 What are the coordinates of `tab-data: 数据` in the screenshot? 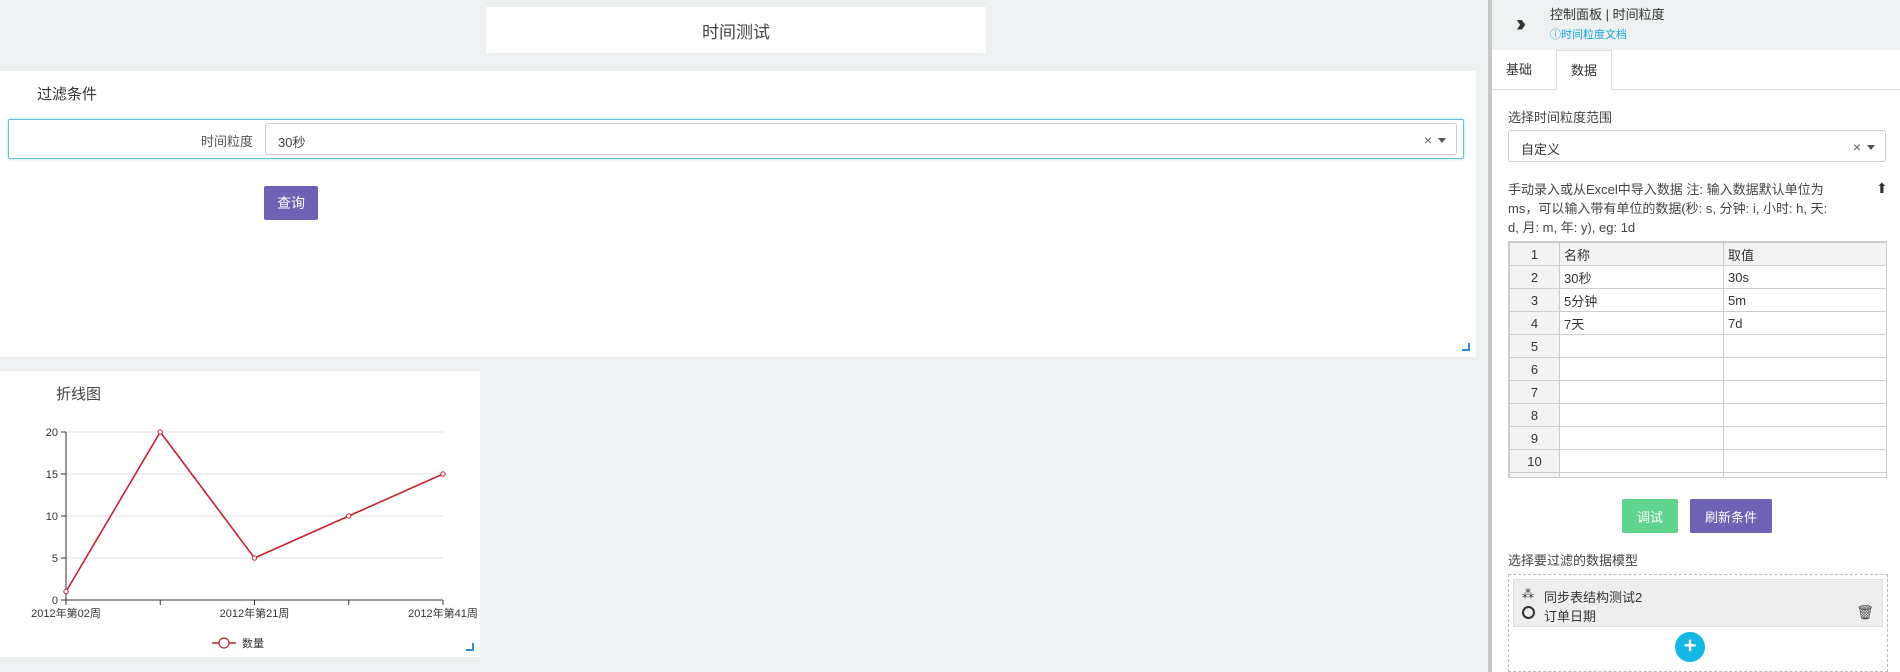 It's located at (1584, 70).